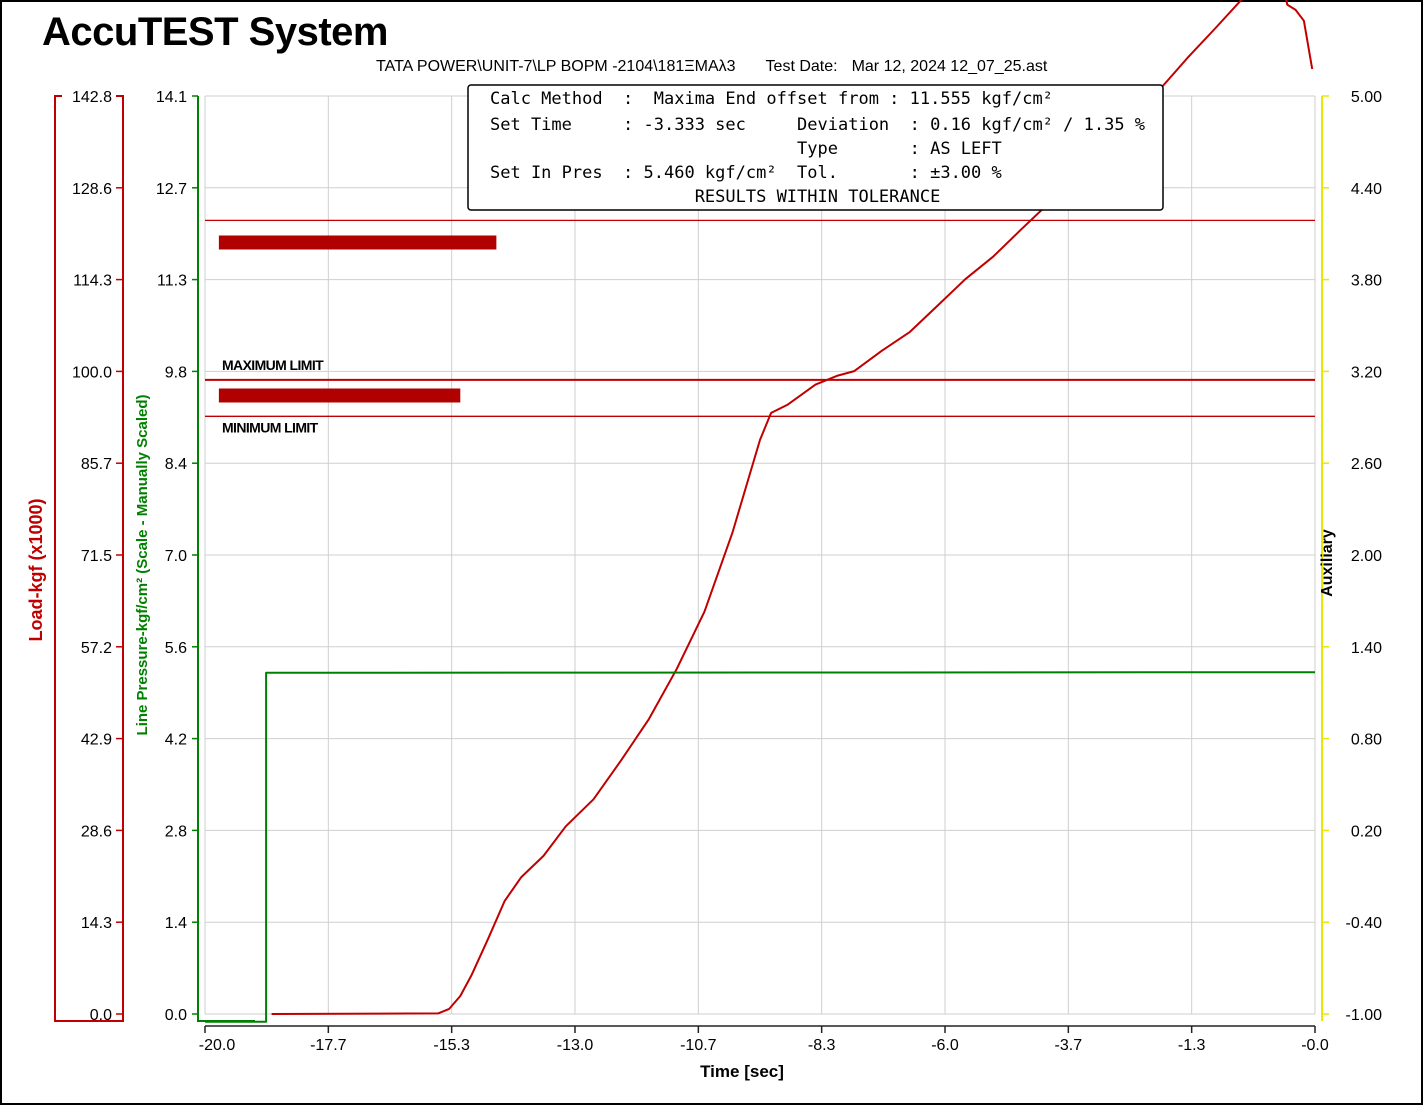  What do you see at coordinates (822, 1045) in the screenshot?
I see `x-tick-label: -8.3` at bounding box center [822, 1045].